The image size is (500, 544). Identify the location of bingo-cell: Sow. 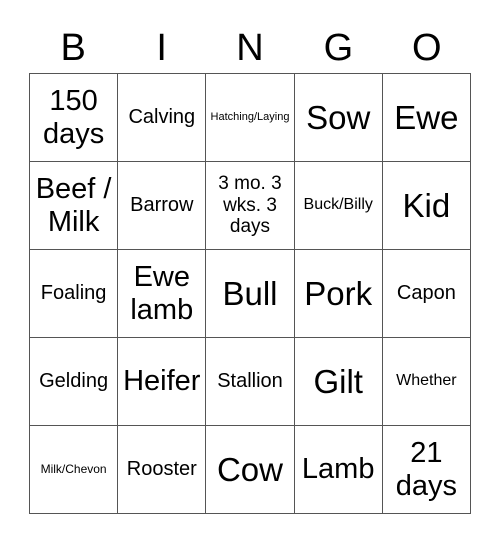
(338, 118).